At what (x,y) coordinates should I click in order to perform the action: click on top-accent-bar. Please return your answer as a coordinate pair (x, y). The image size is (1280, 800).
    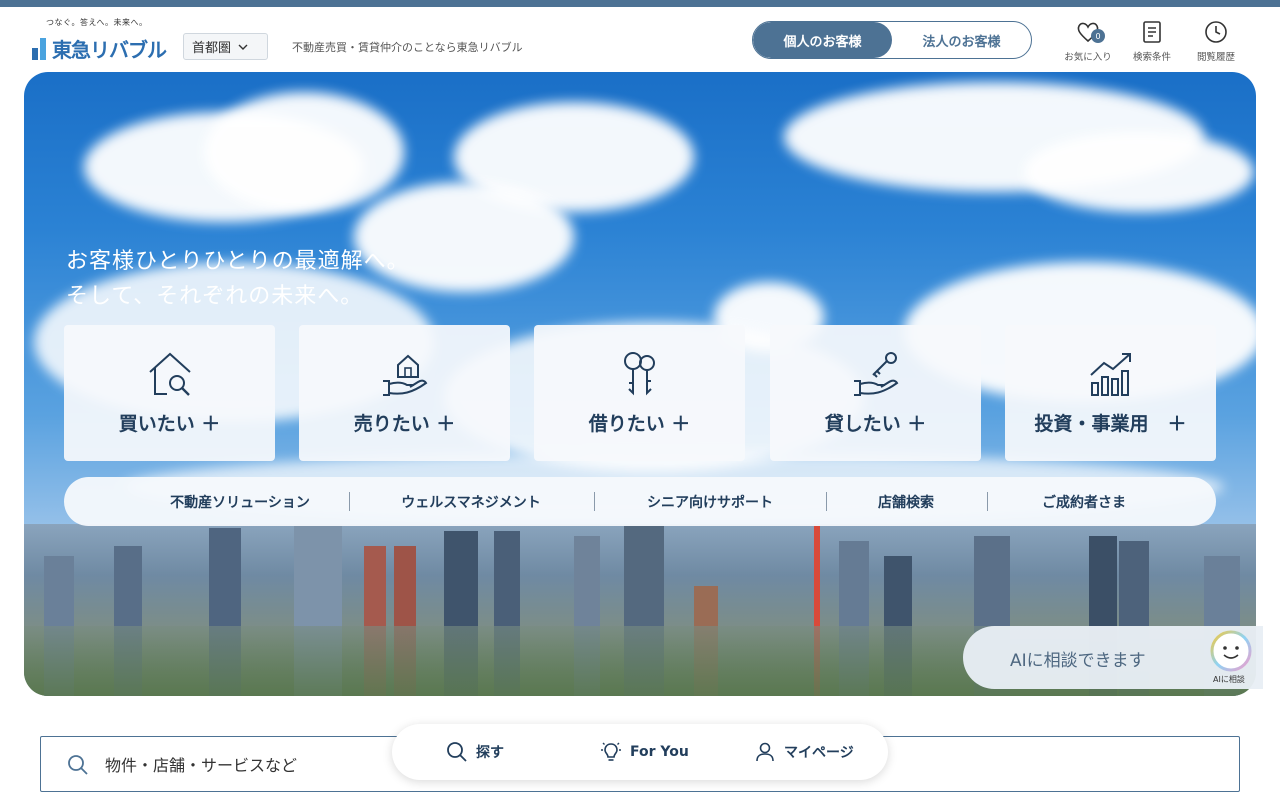
    Looking at the image, I should click on (640, 3).